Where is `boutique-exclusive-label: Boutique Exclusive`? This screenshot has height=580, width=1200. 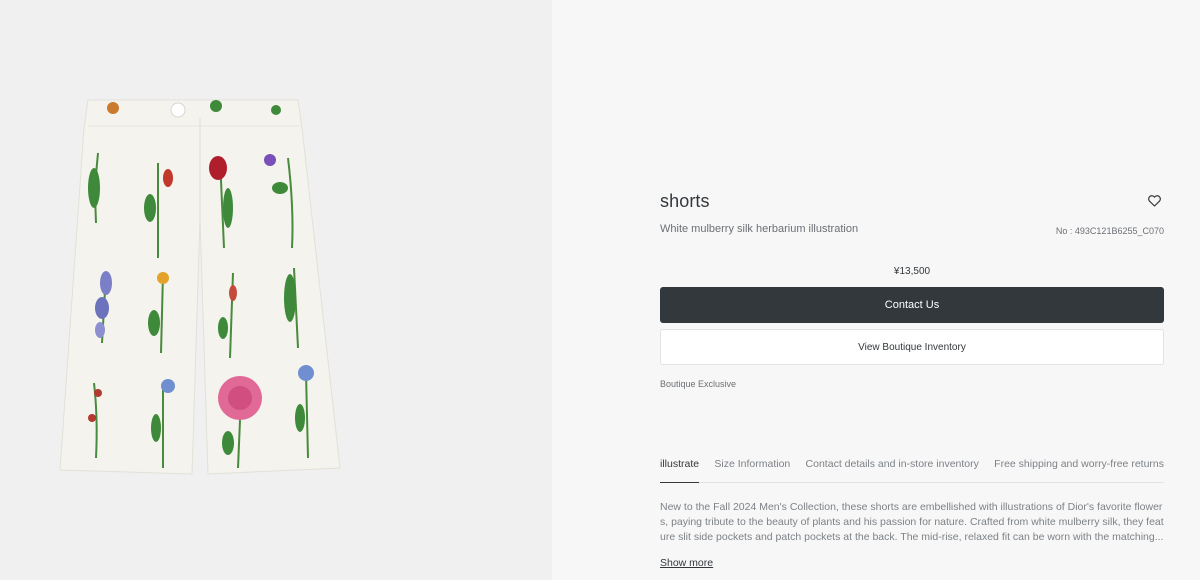 boutique-exclusive-label: Boutique Exclusive is located at coordinates (698, 384).